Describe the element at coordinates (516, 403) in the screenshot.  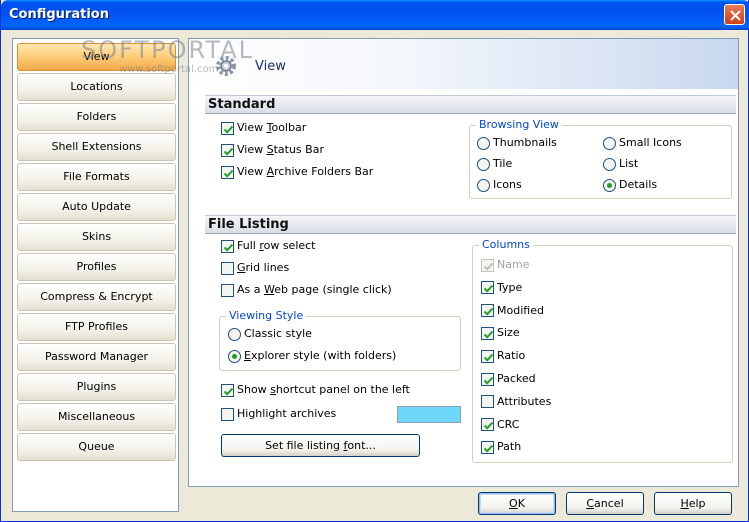
I see `column-attributes-checkbox: Attributes` at that location.